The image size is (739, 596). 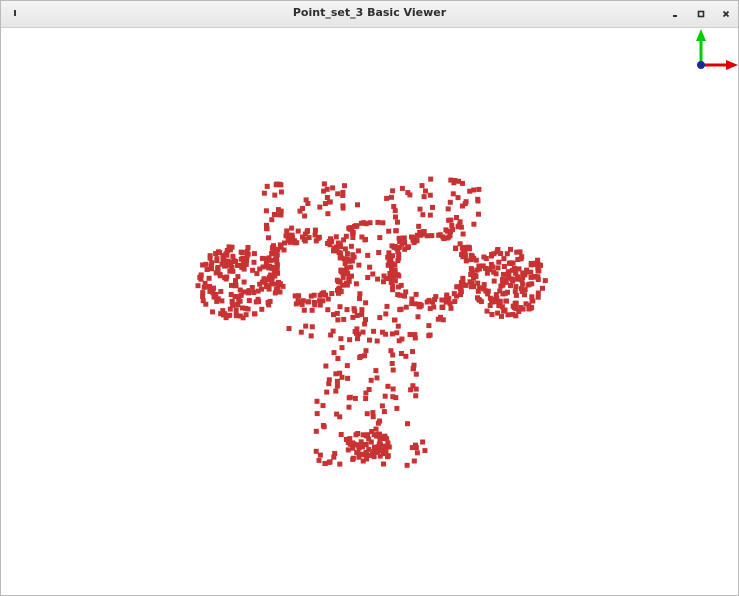 What do you see at coordinates (701, 14) in the screenshot?
I see `maximize-icon` at bounding box center [701, 14].